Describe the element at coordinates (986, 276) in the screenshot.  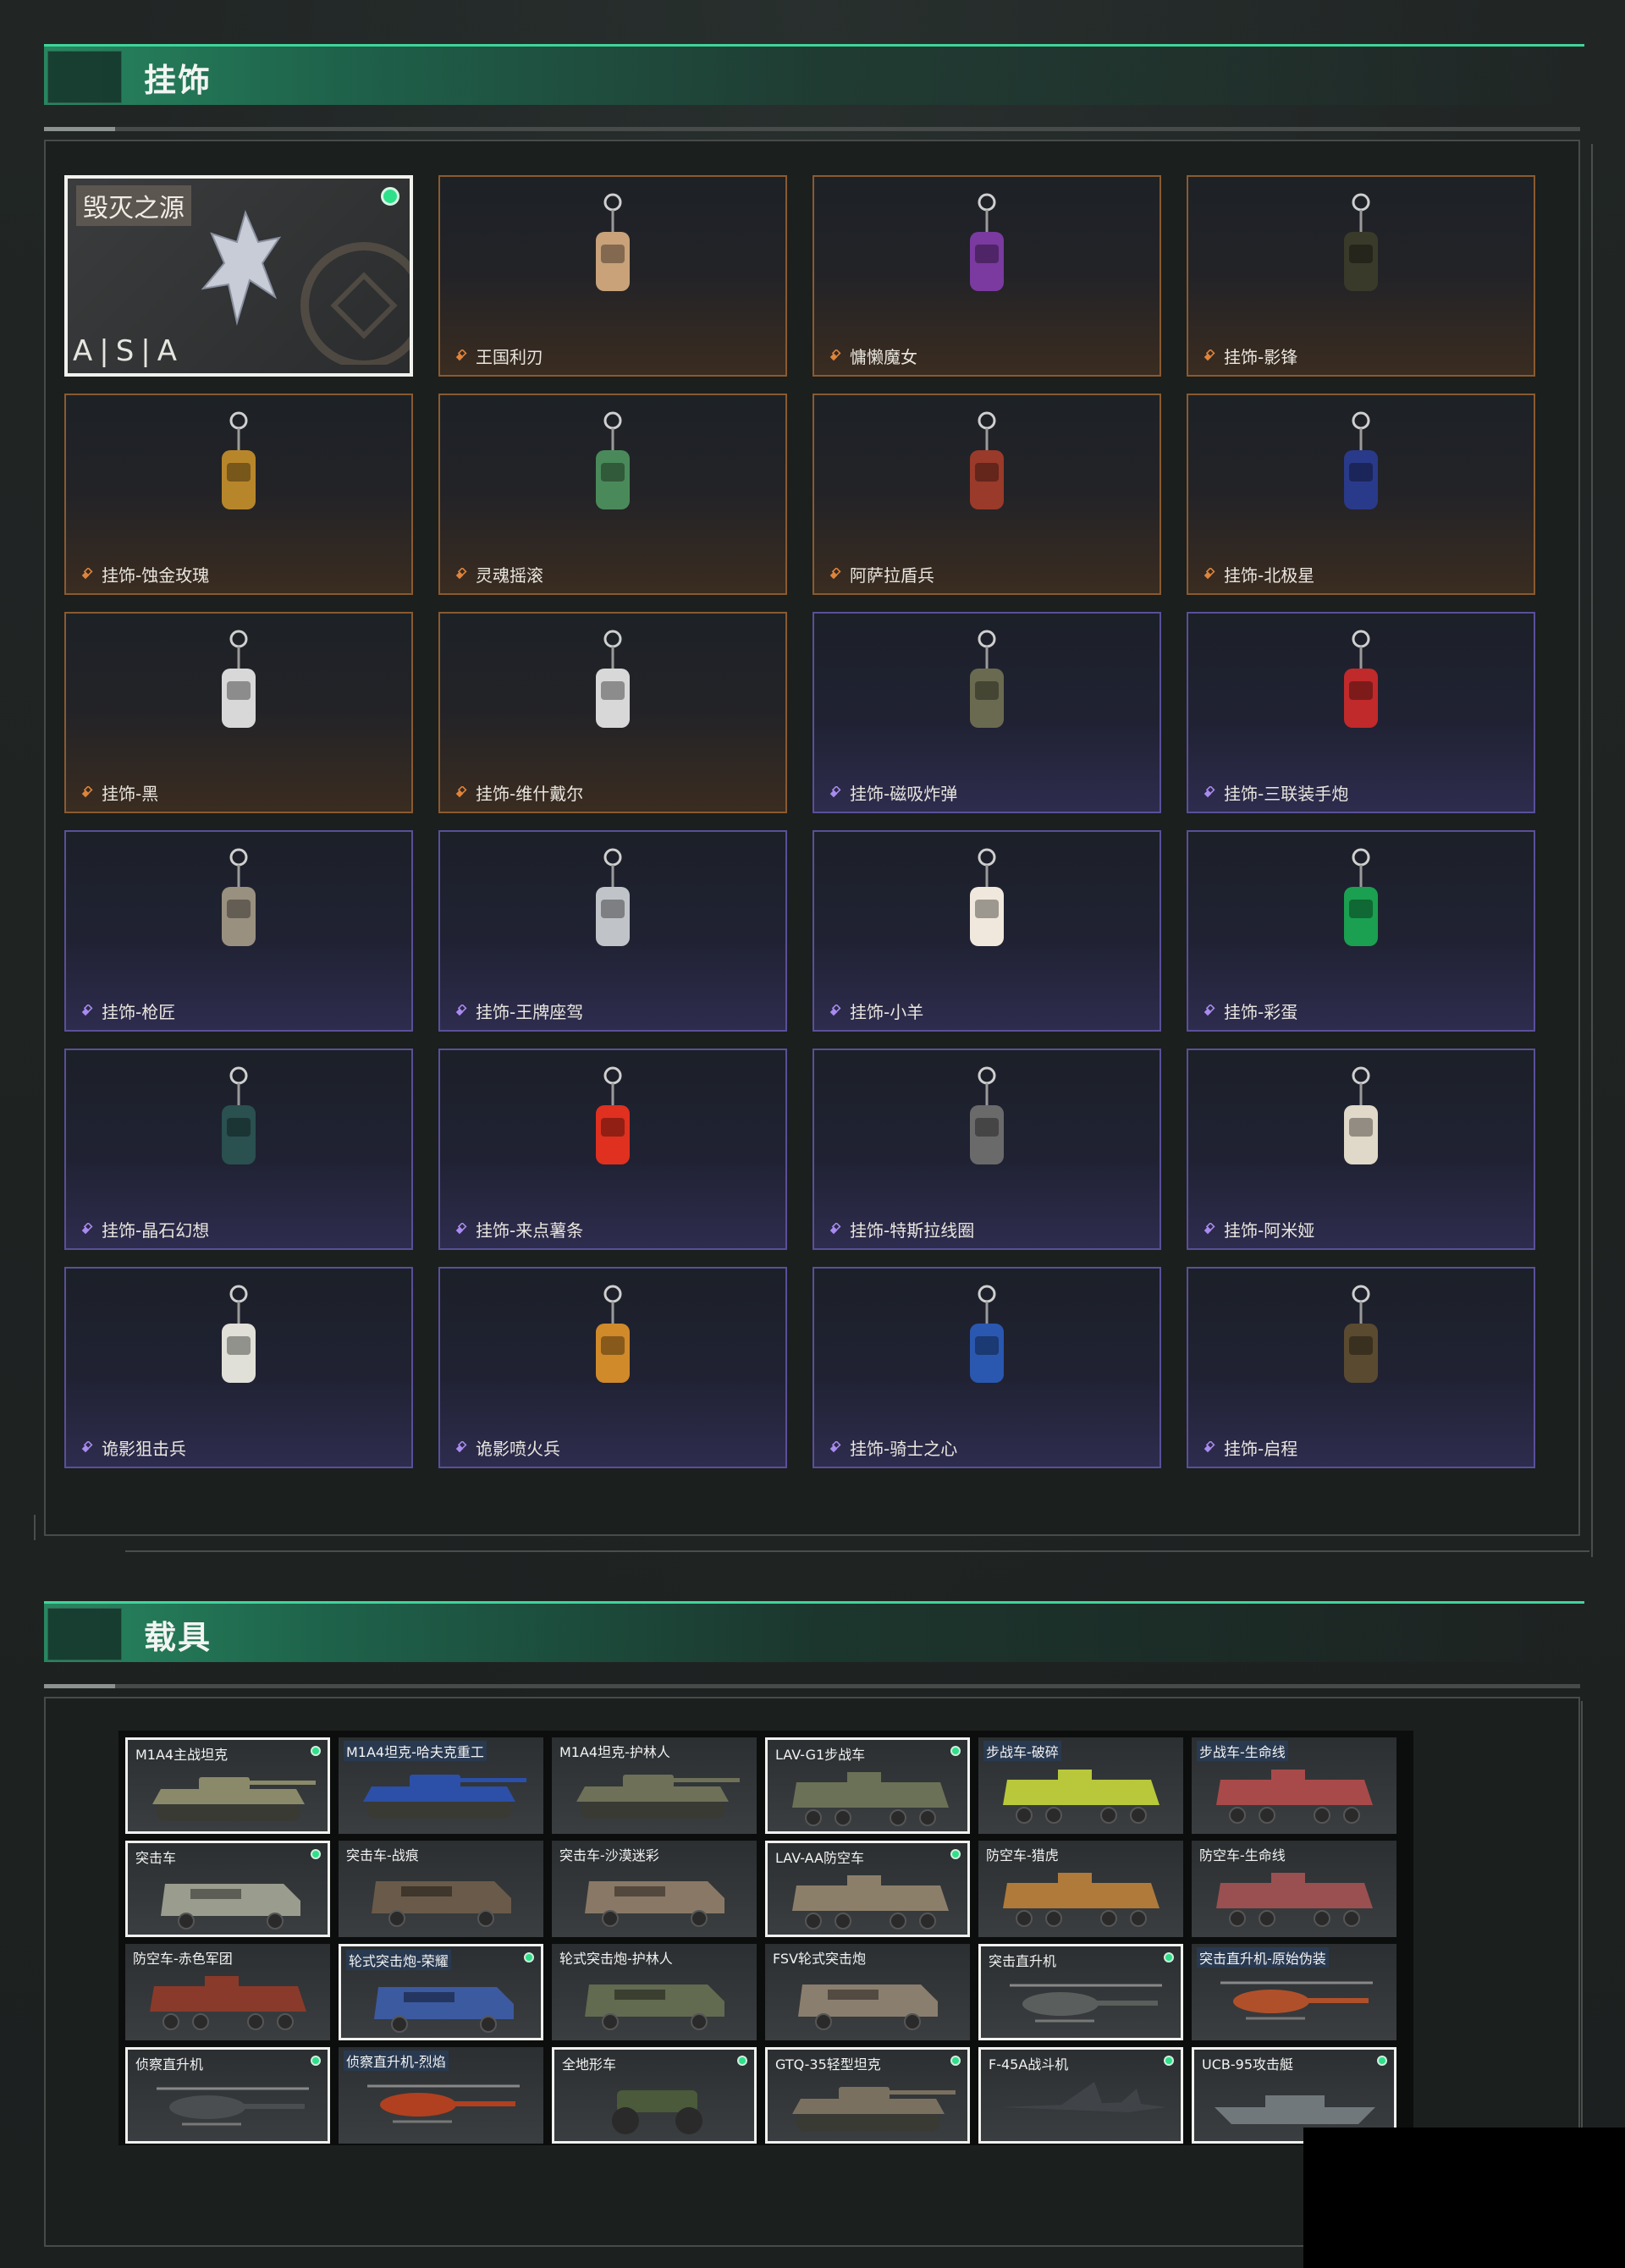
I see `charm-card: 慵懒魔女` at that location.